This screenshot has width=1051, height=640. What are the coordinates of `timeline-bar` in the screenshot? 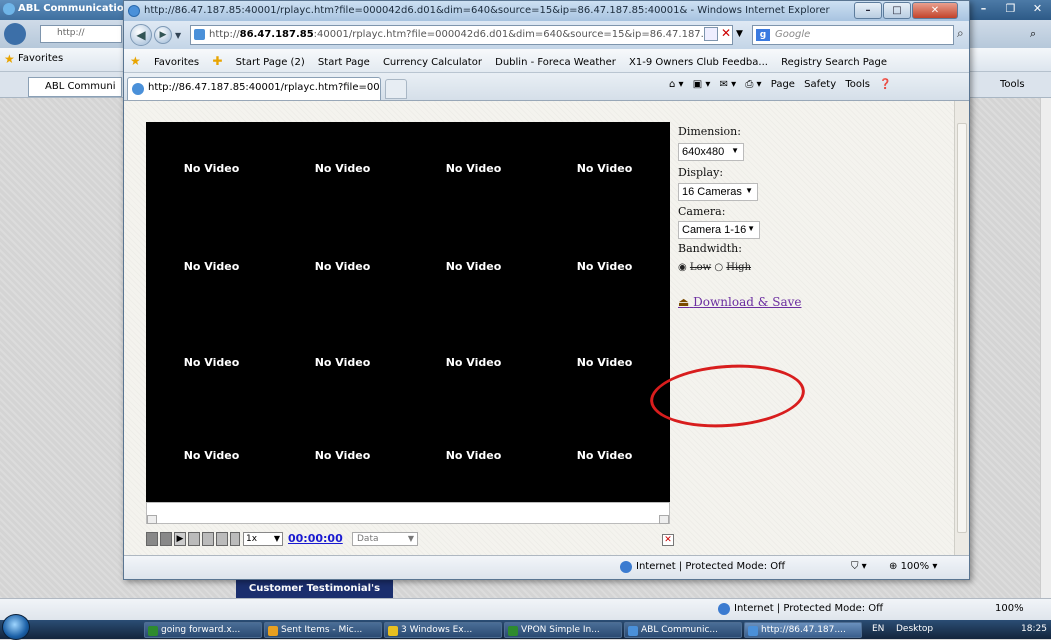 It's located at (408, 513).